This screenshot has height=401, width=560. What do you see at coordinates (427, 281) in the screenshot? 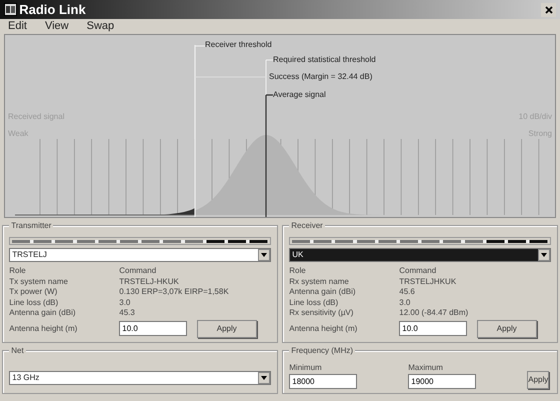
I see `field-value: TRSTELJHKUK` at bounding box center [427, 281].